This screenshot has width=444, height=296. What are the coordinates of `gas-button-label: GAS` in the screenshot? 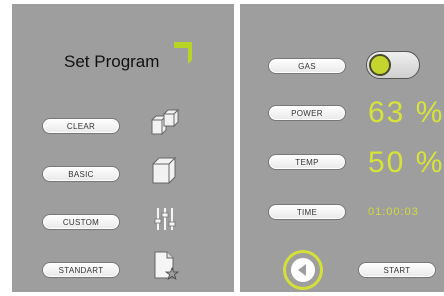 It's located at (307, 66).